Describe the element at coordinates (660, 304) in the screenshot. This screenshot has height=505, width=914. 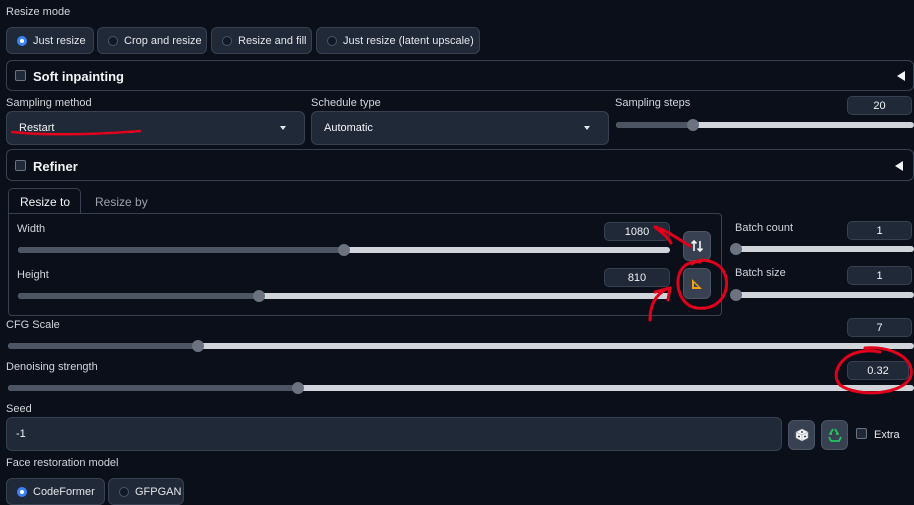
I see `arrow-annotation-height` at that location.